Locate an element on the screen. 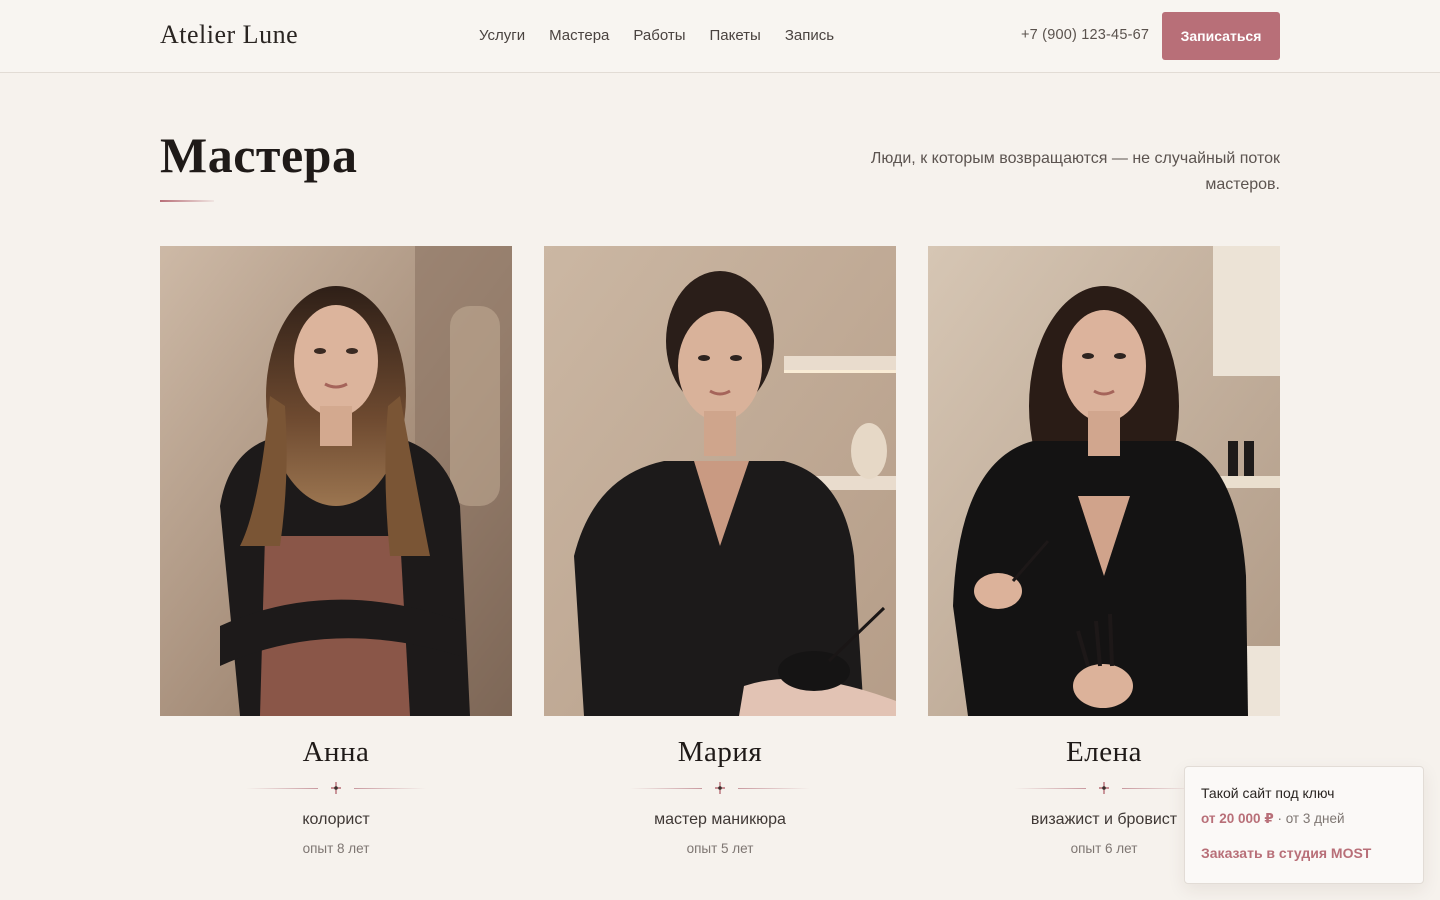  promo-title: Такой сайт под ключ is located at coordinates (1268, 793).